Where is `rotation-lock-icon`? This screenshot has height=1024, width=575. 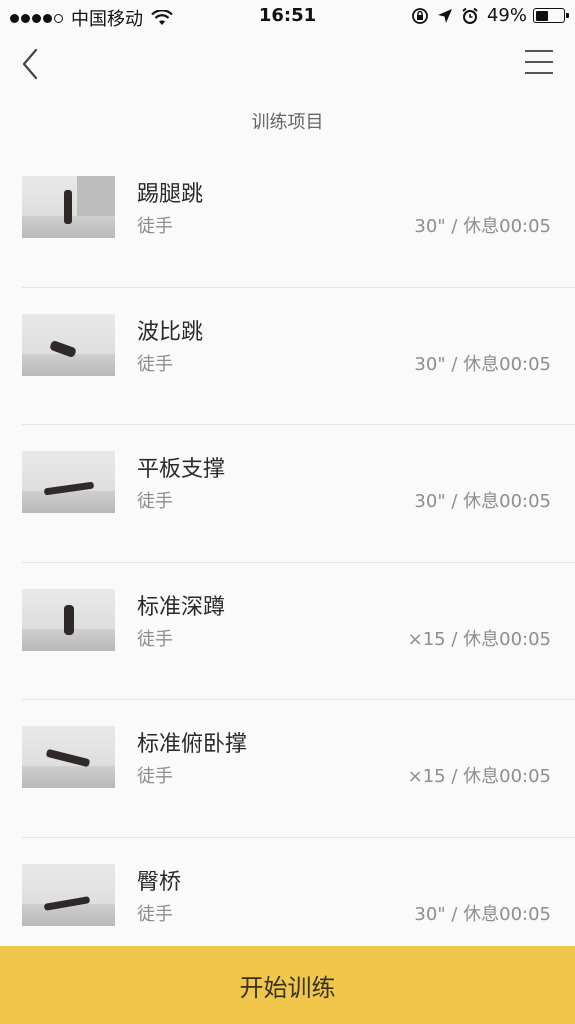
rotation-lock-icon is located at coordinates (420, 15).